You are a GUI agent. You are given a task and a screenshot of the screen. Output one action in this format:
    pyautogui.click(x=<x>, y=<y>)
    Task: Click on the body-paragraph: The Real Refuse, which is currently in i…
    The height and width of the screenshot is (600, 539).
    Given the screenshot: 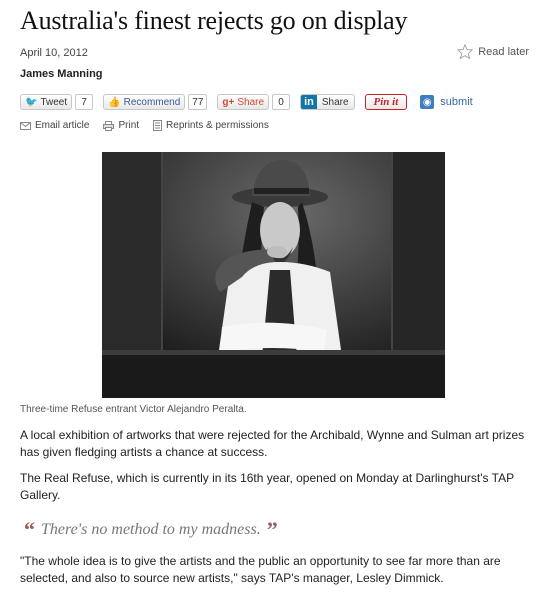 What is the action you would take?
    pyautogui.click(x=267, y=486)
    